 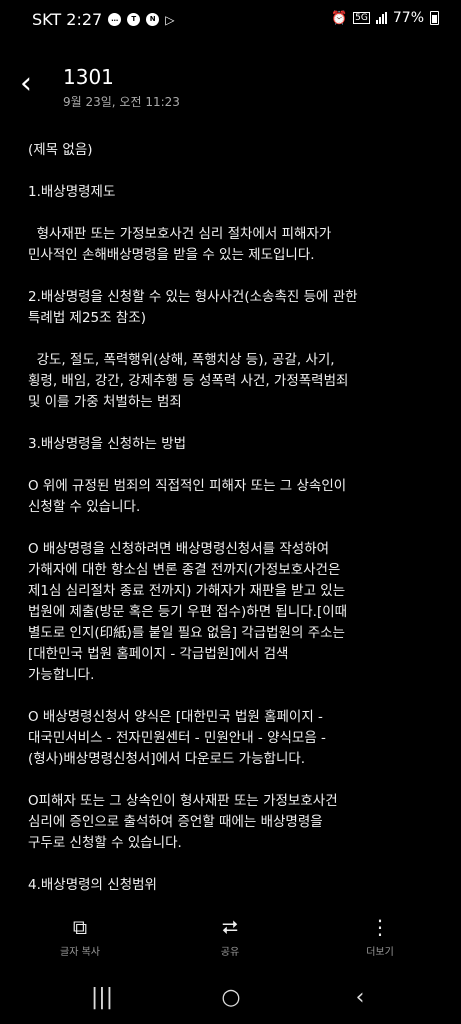 I want to click on play-icon: ▷, so click(x=170, y=19).